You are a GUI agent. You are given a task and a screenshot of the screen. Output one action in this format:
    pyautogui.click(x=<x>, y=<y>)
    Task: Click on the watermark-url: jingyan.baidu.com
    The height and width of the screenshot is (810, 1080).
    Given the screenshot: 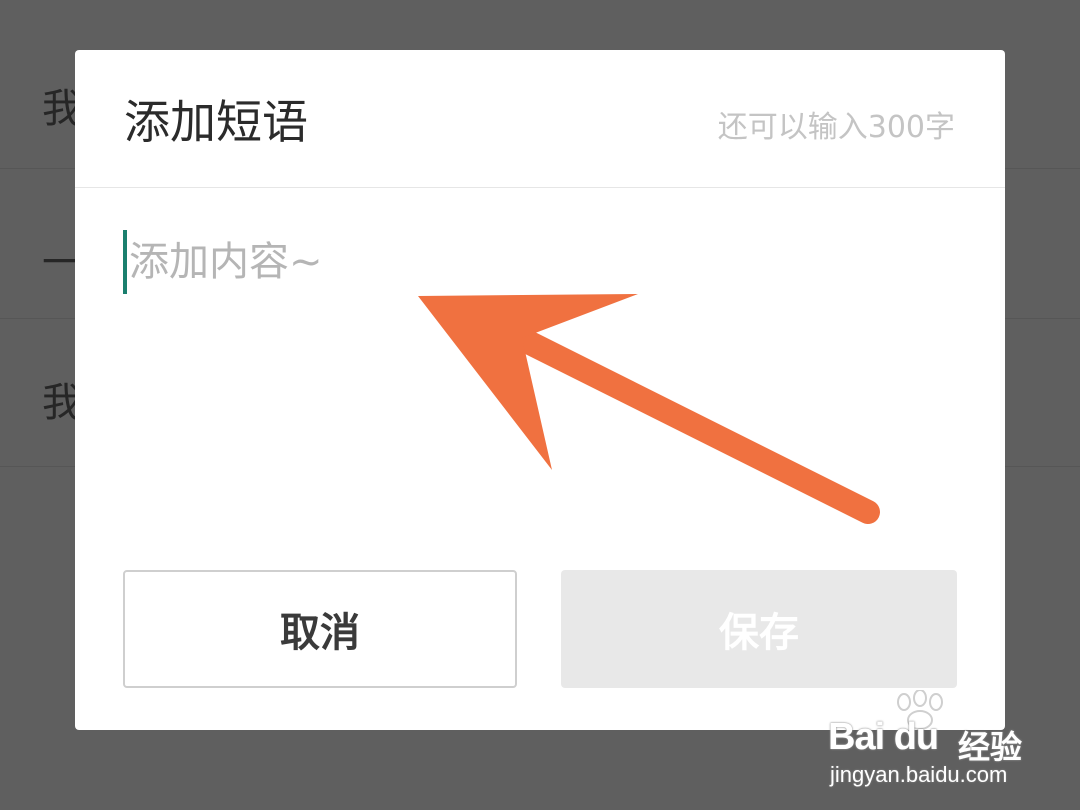 What is the action you would take?
    pyautogui.click(x=919, y=774)
    